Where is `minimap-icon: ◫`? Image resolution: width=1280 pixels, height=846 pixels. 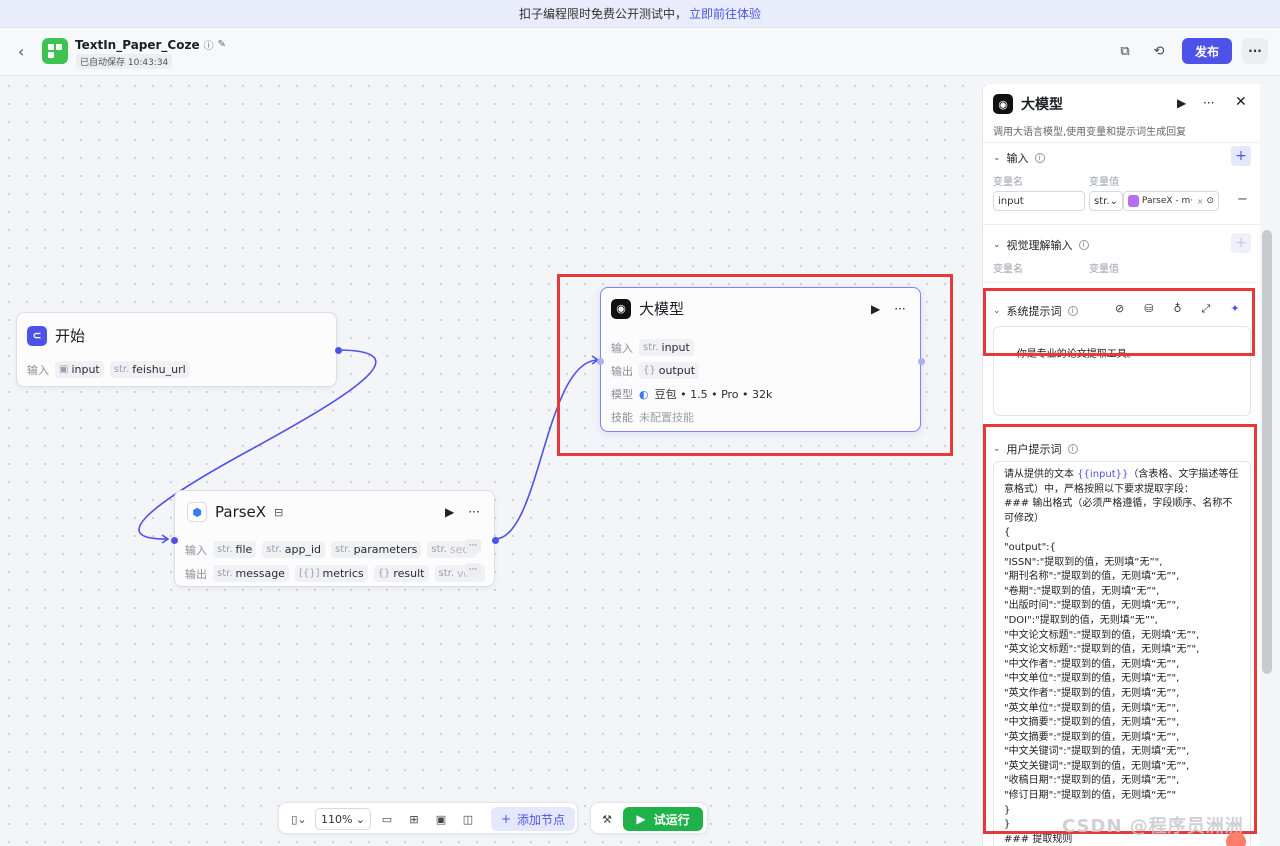
minimap-icon: ◫ is located at coordinates (468, 819).